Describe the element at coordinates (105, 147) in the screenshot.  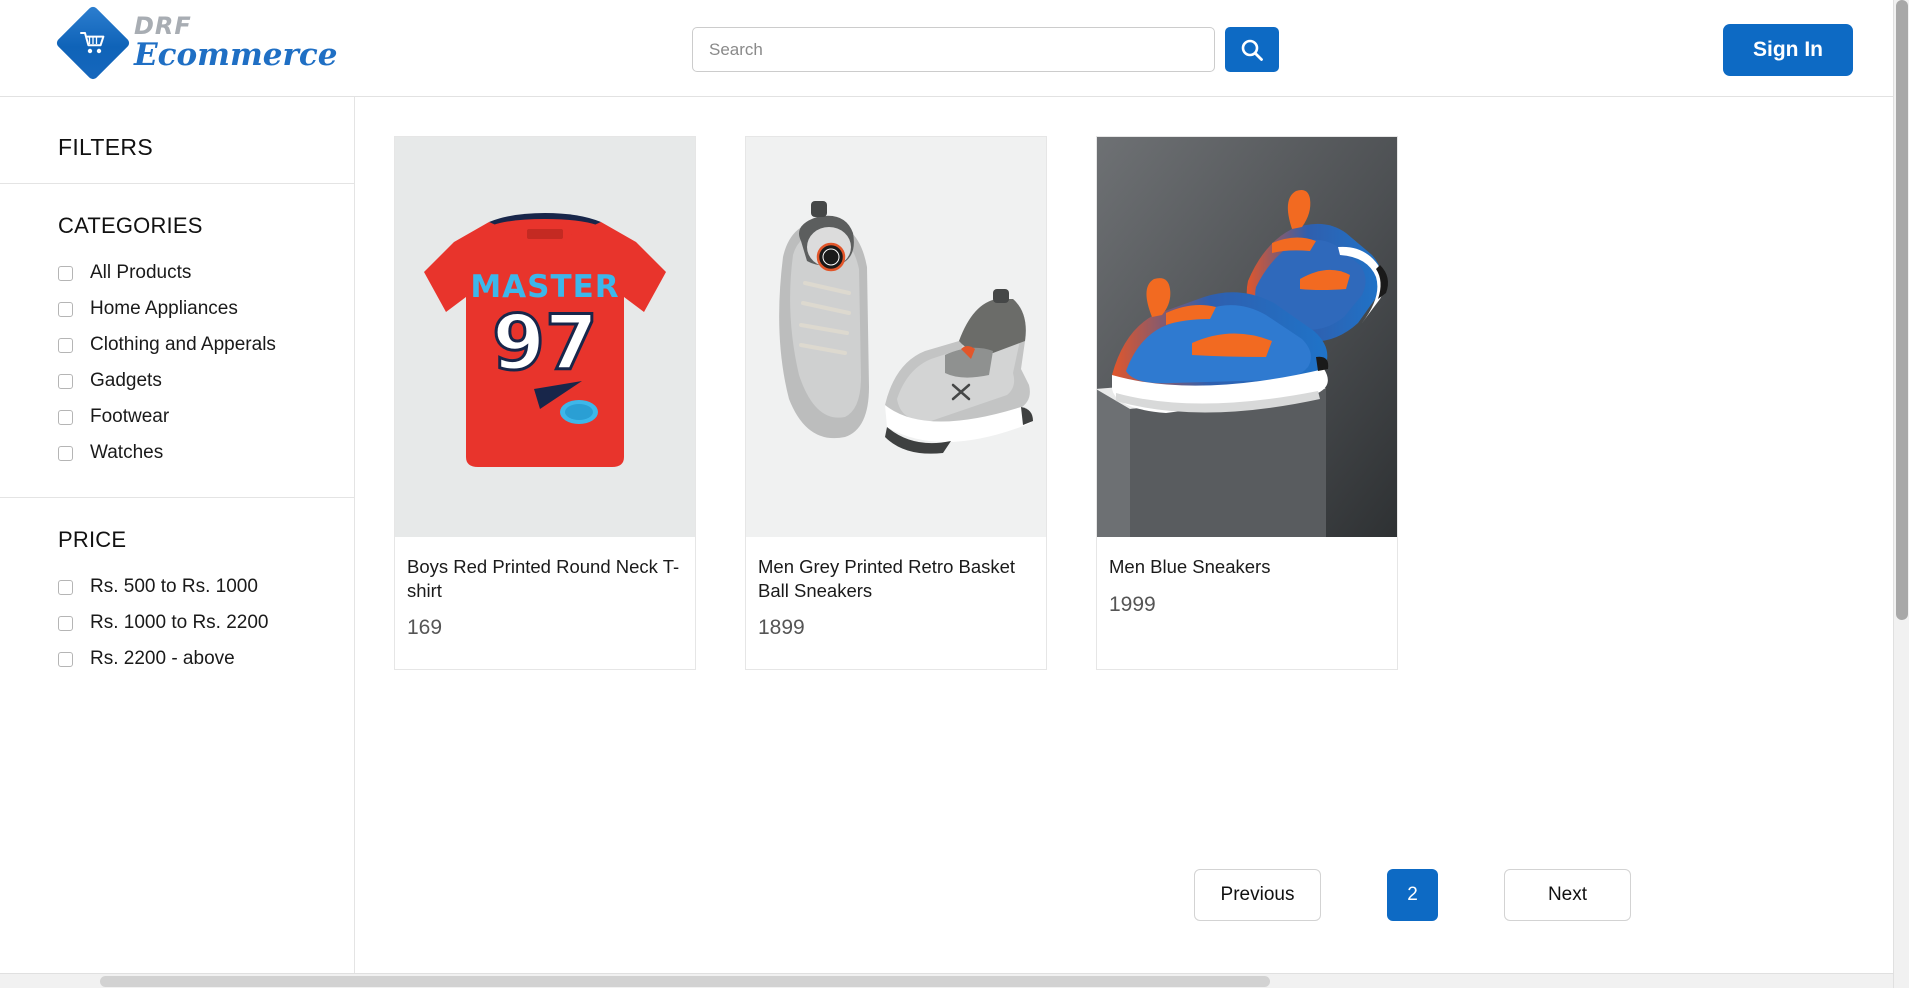
I see `filters-heading: FILTERS` at that location.